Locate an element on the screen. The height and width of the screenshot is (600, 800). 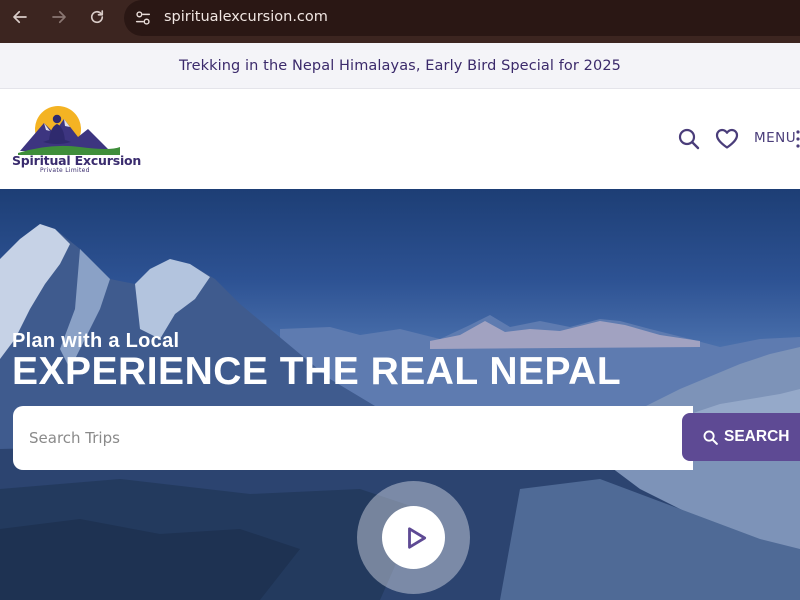
play-icon is located at coordinates (416, 537).